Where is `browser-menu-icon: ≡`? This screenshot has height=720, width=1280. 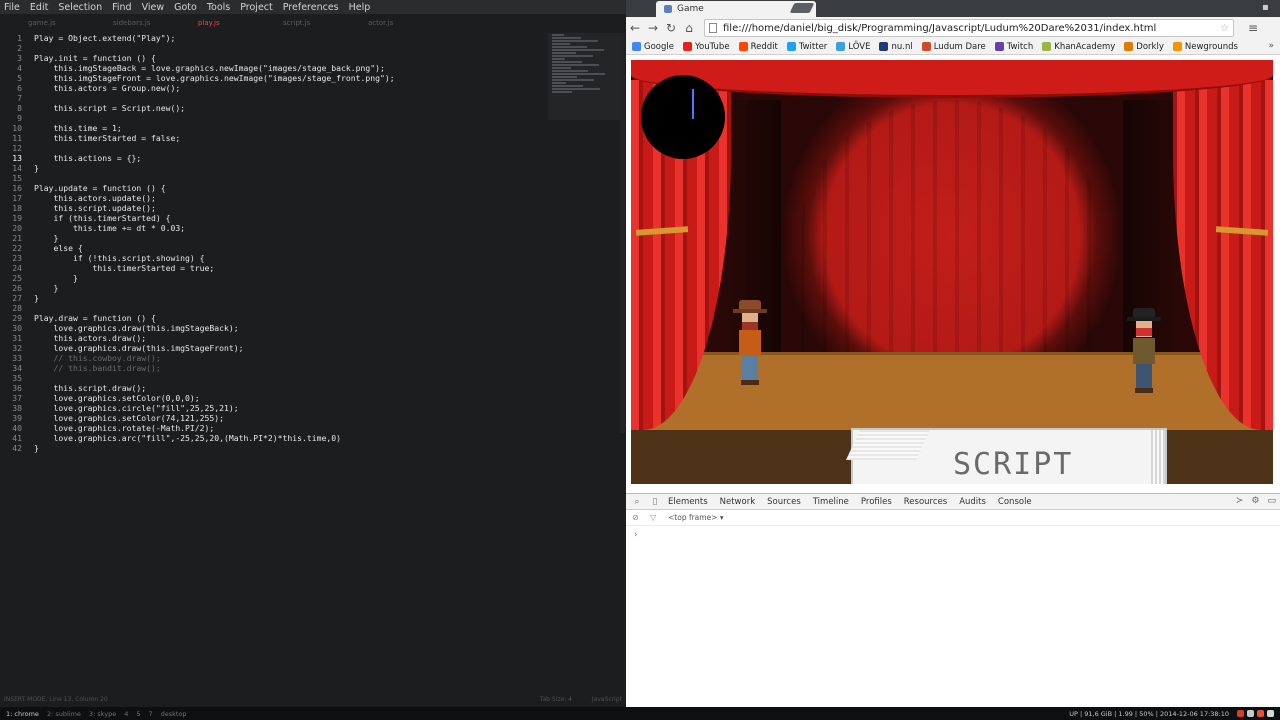 browser-menu-icon: ≡ is located at coordinates (1253, 28).